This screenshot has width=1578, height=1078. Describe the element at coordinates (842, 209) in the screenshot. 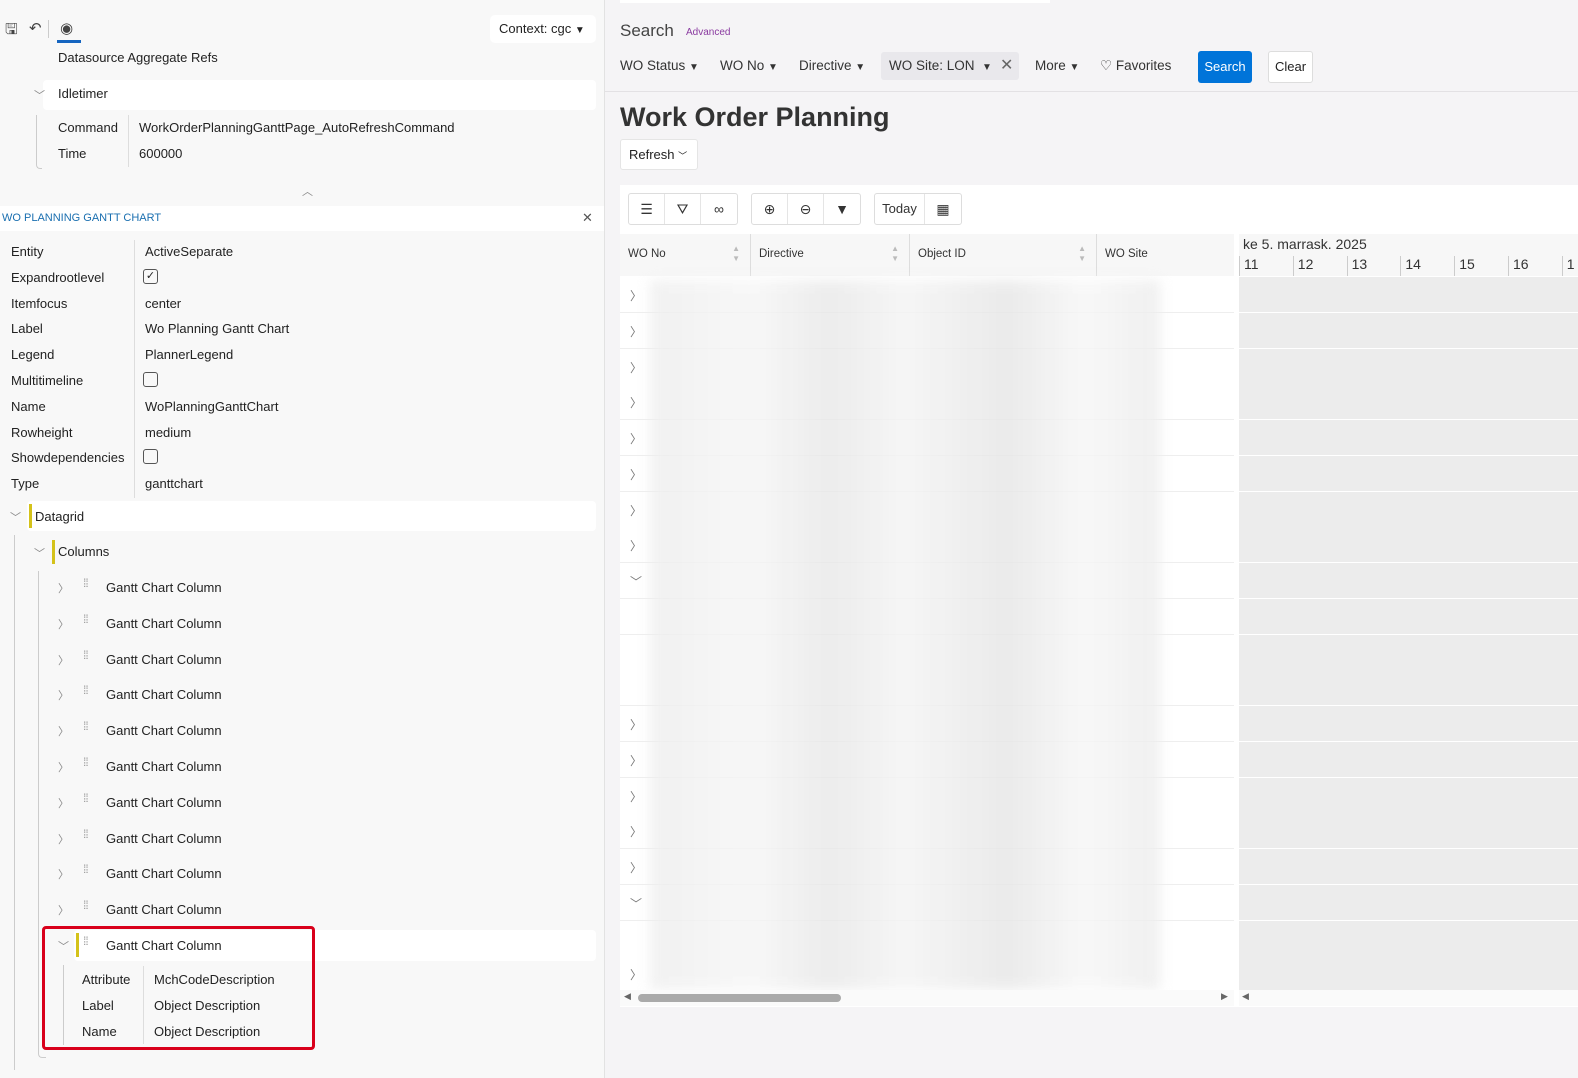

I see `caret-down-icon: ▼` at that location.